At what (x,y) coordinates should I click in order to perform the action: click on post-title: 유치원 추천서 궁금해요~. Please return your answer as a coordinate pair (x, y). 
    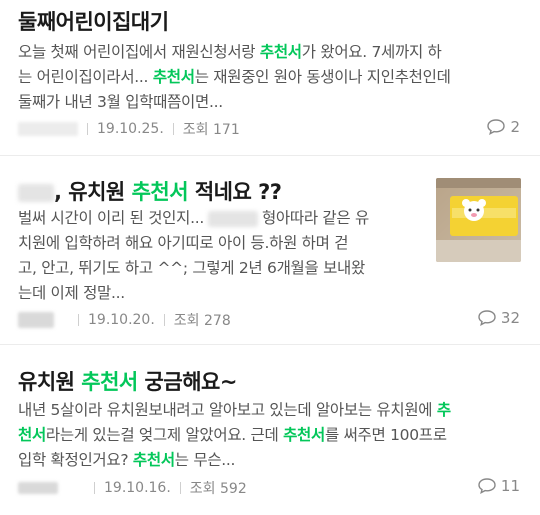
    Looking at the image, I should click on (127, 381).